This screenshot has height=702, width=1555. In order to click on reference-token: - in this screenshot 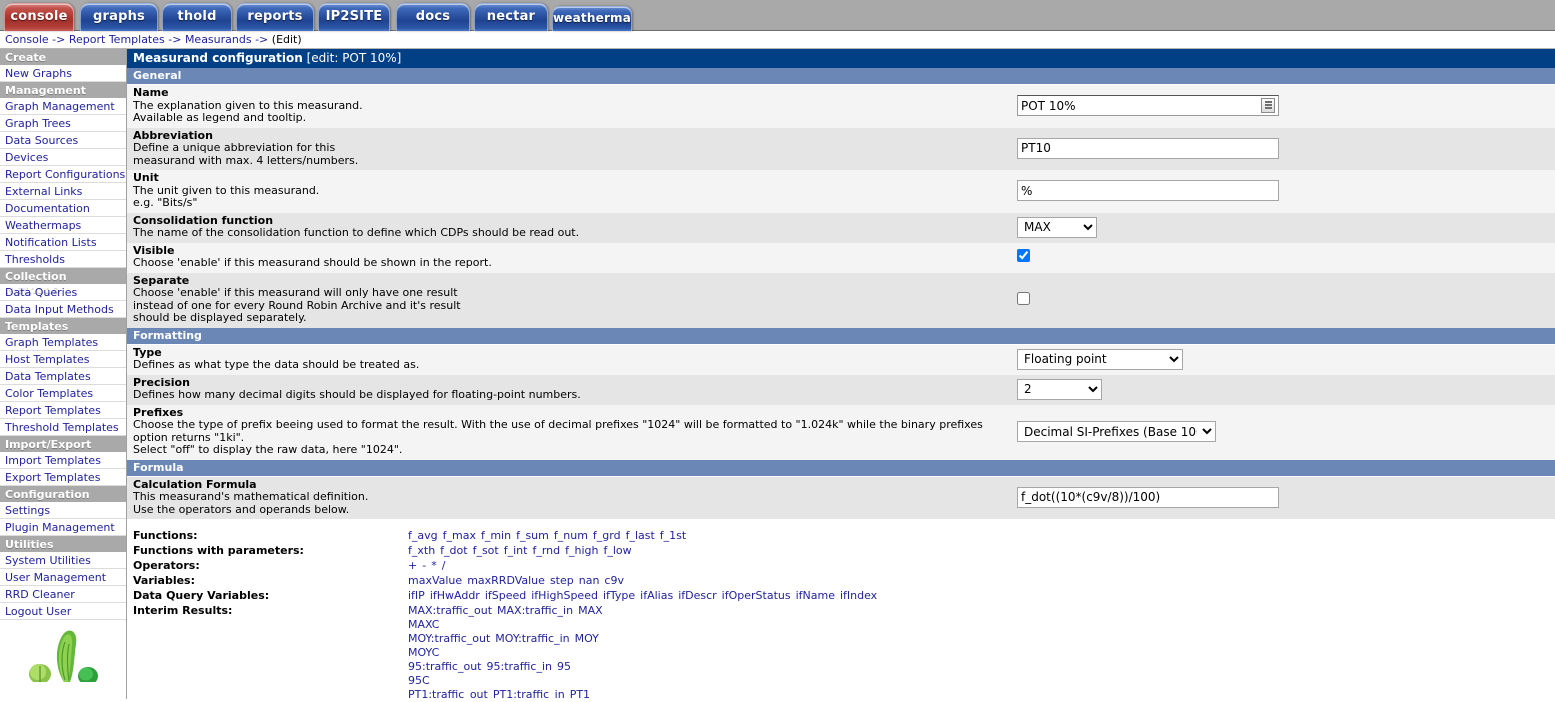, I will do `click(424, 565)`.